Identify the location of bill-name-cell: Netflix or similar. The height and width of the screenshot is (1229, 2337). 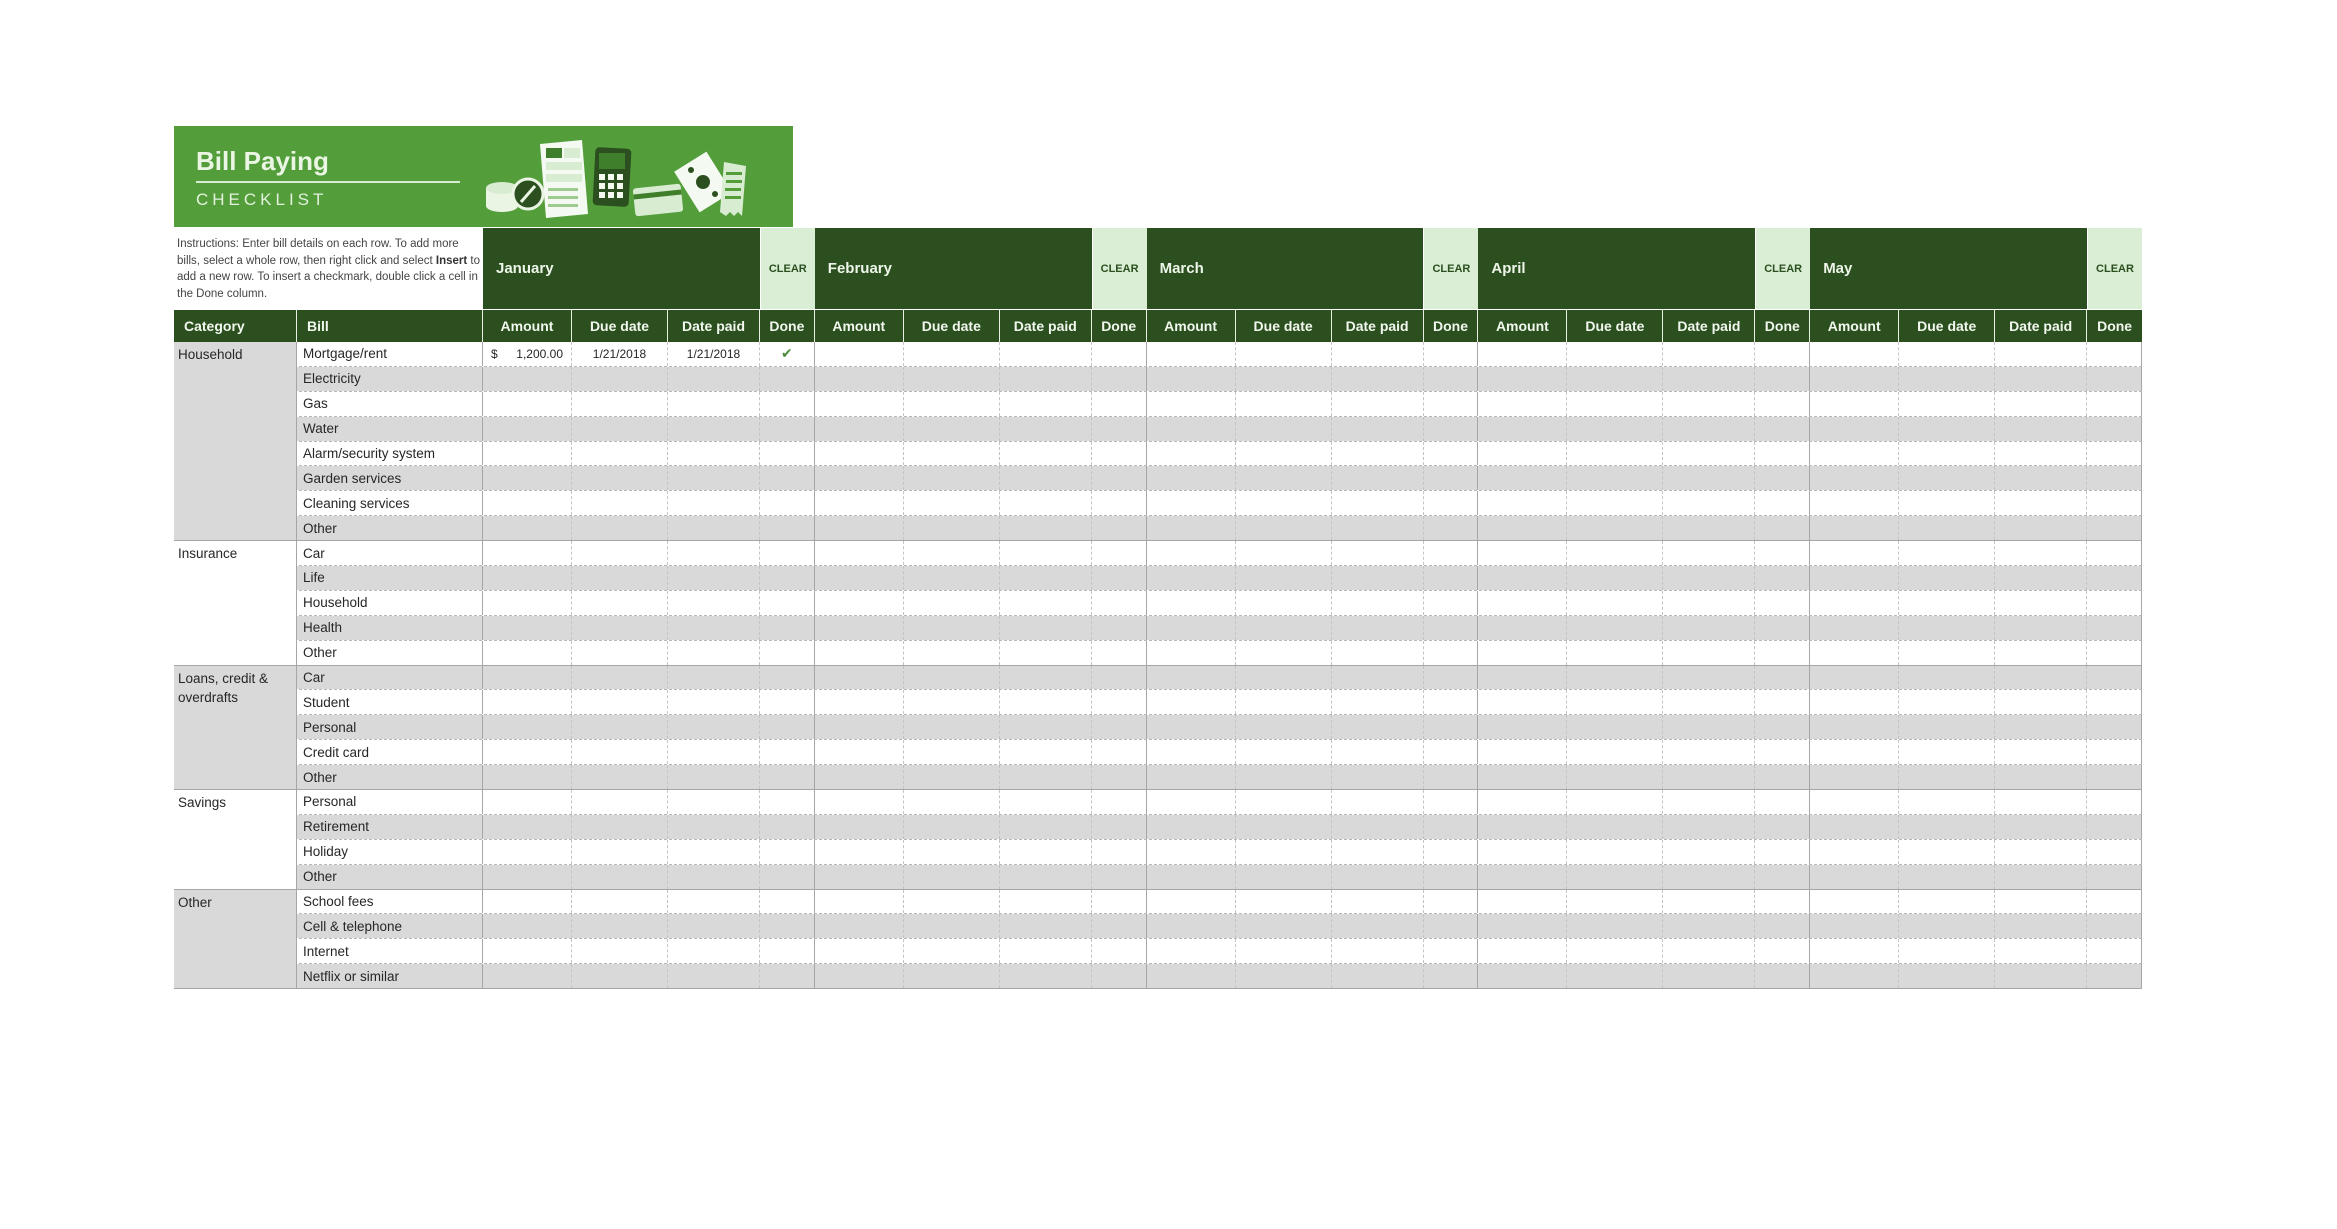
(390, 976).